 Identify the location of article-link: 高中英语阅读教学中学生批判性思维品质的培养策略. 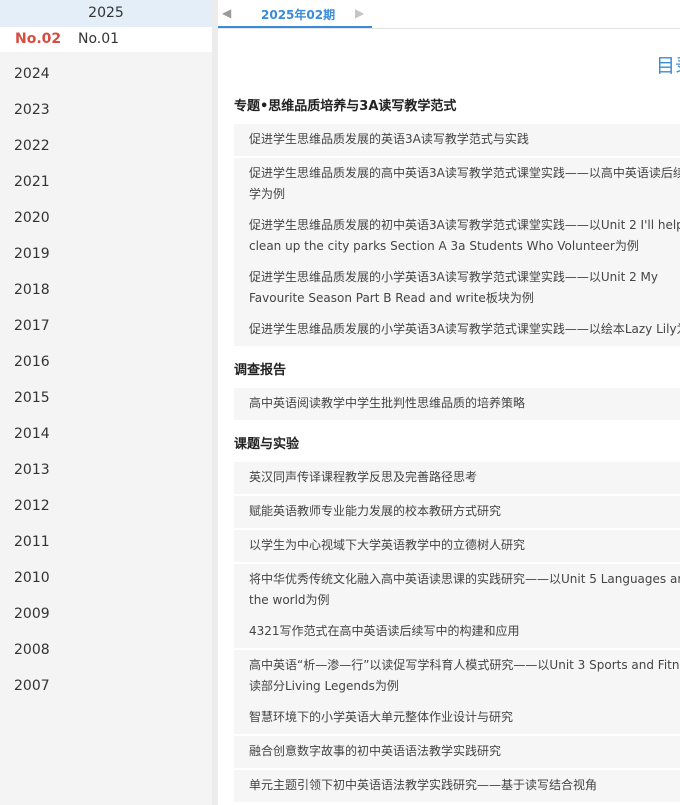
(457, 404).